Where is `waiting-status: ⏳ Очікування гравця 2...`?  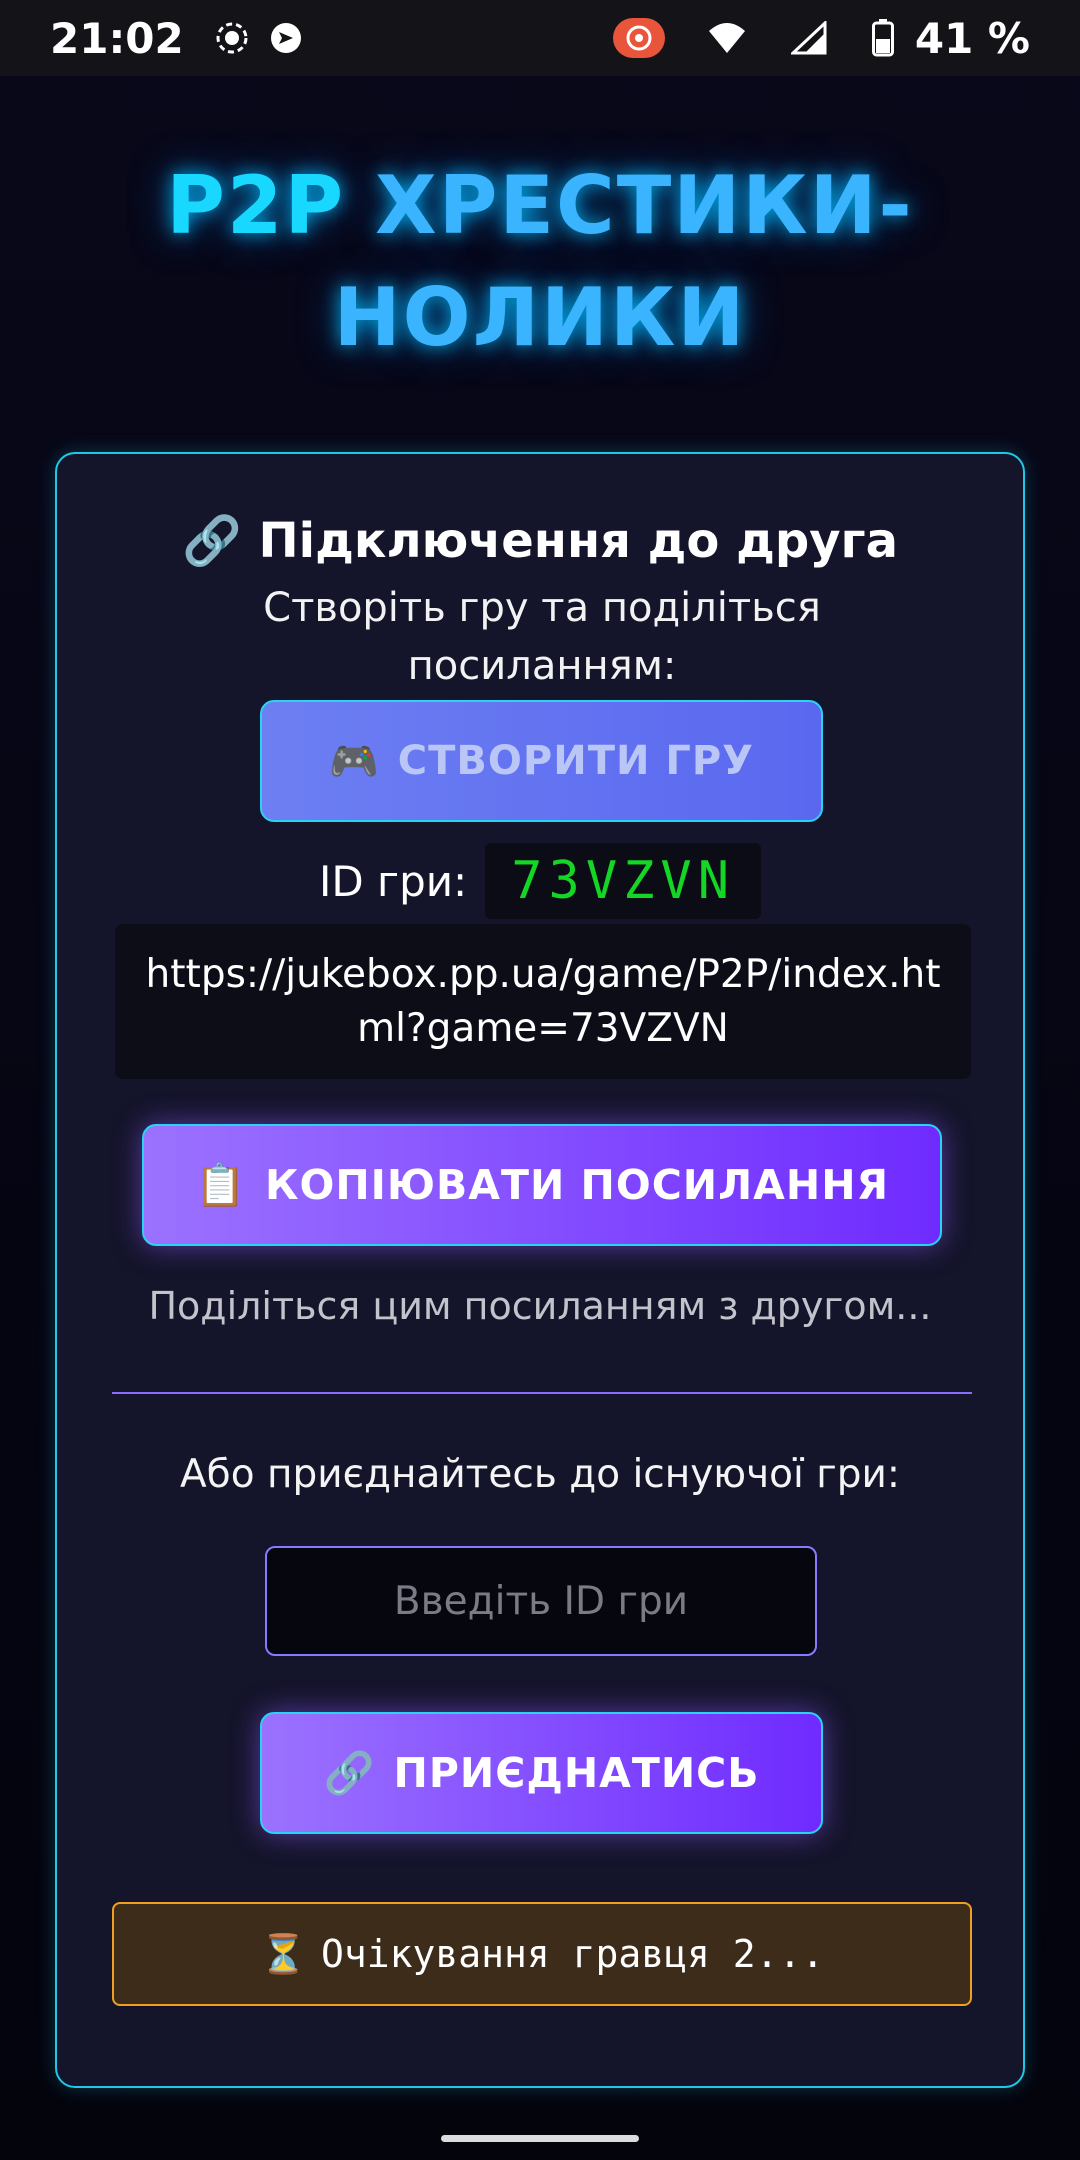 waiting-status: ⏳ Очікування гравця 2... is located at coordinates (542, 1954).